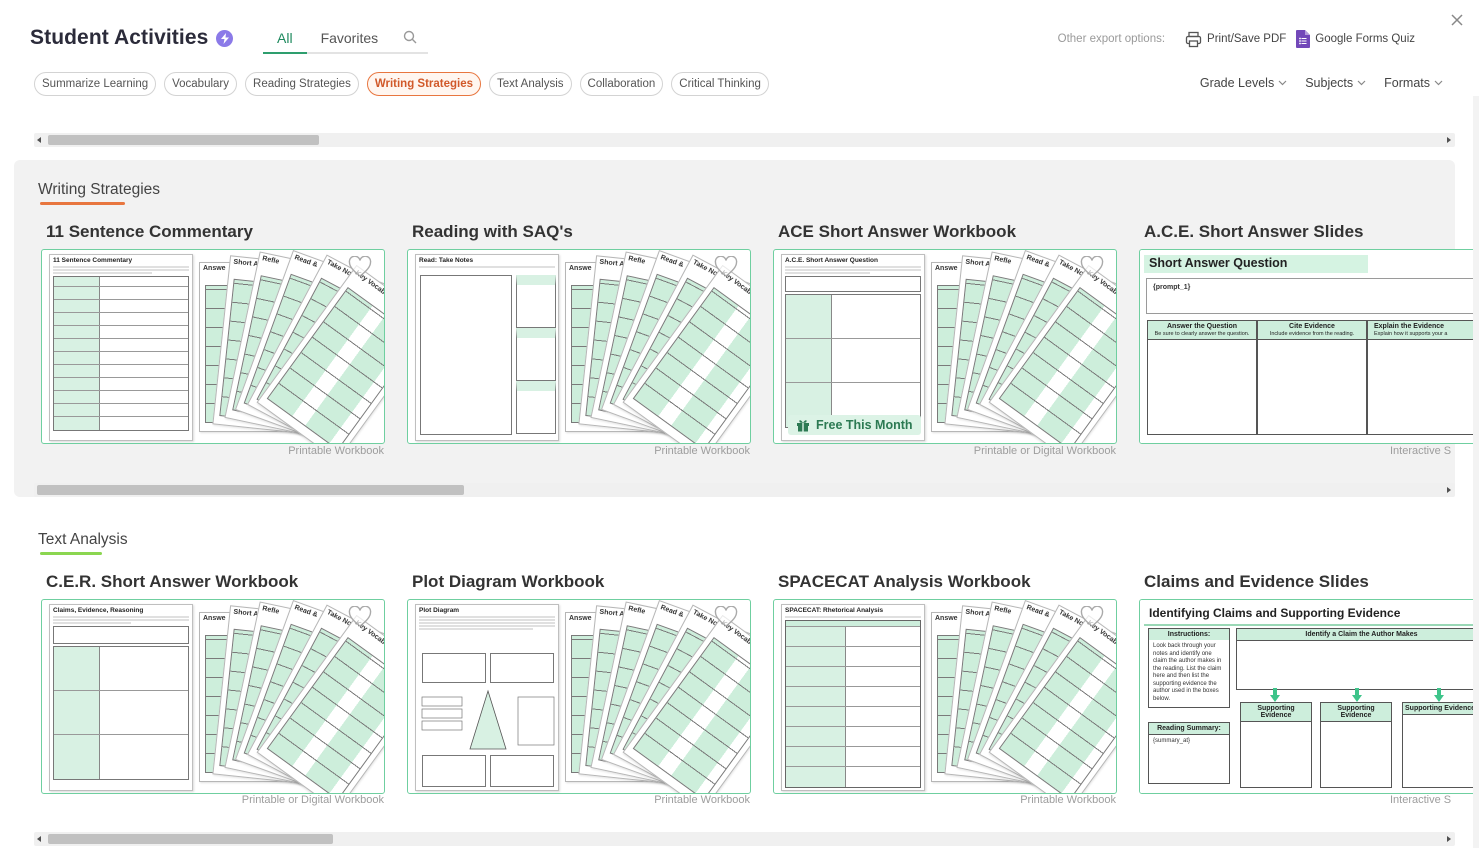 The image size is (1479, 848). I want to click on worksheet-title: 11 Sentence Commentary, so click(93, 260).